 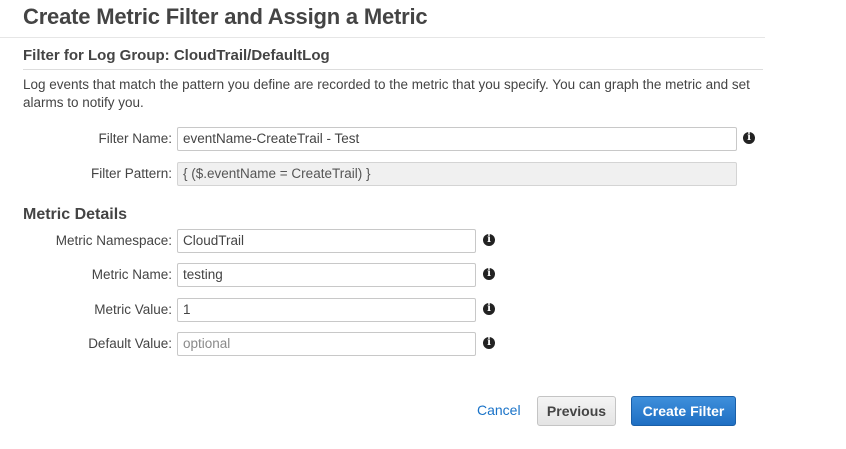 I want to click on metric-value-label: Metric Value:, so click(x=133, y=309).